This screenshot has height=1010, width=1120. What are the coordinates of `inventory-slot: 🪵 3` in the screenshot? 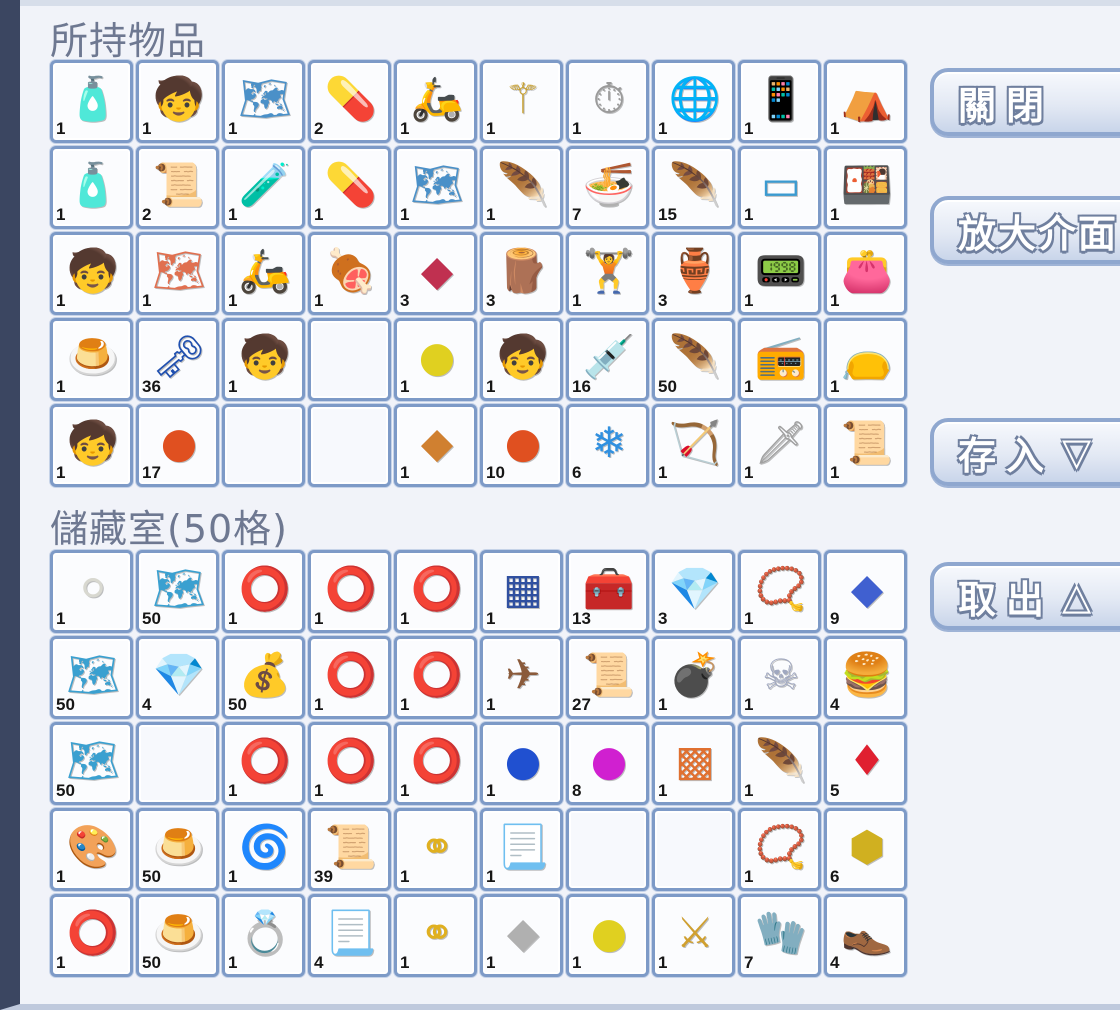 It's located at (521, 273).